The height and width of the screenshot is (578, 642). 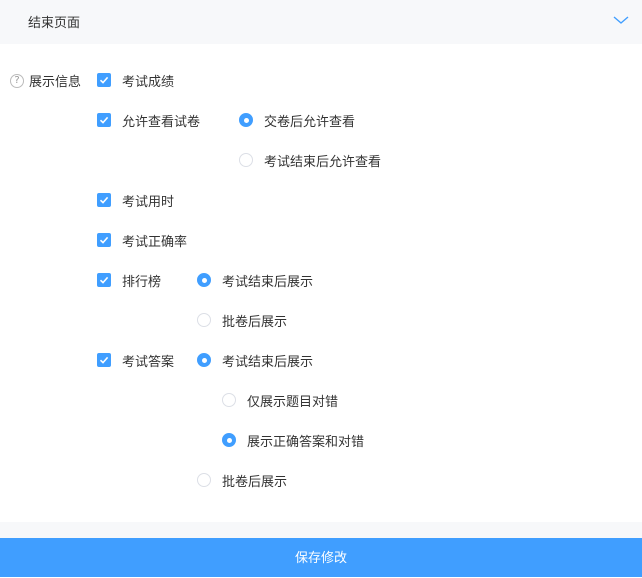 I want to click on checkbox-allow-view-paper: 允许查看试卷, so click(x=148, y=120).